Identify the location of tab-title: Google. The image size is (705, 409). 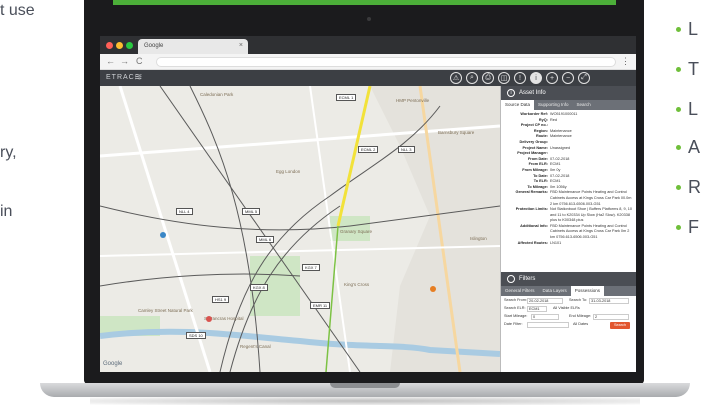
(154, 46).